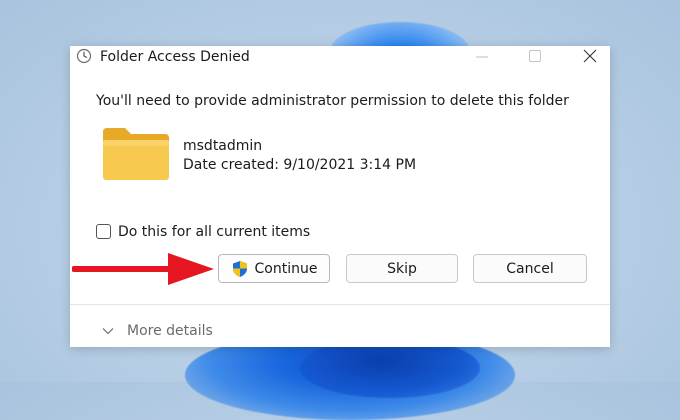 The width and height of the screenshot is (680, 420). What do you see at coordinates (590, 57) in the screenshot?
I see `close-button` at bounding box center [590, 57].